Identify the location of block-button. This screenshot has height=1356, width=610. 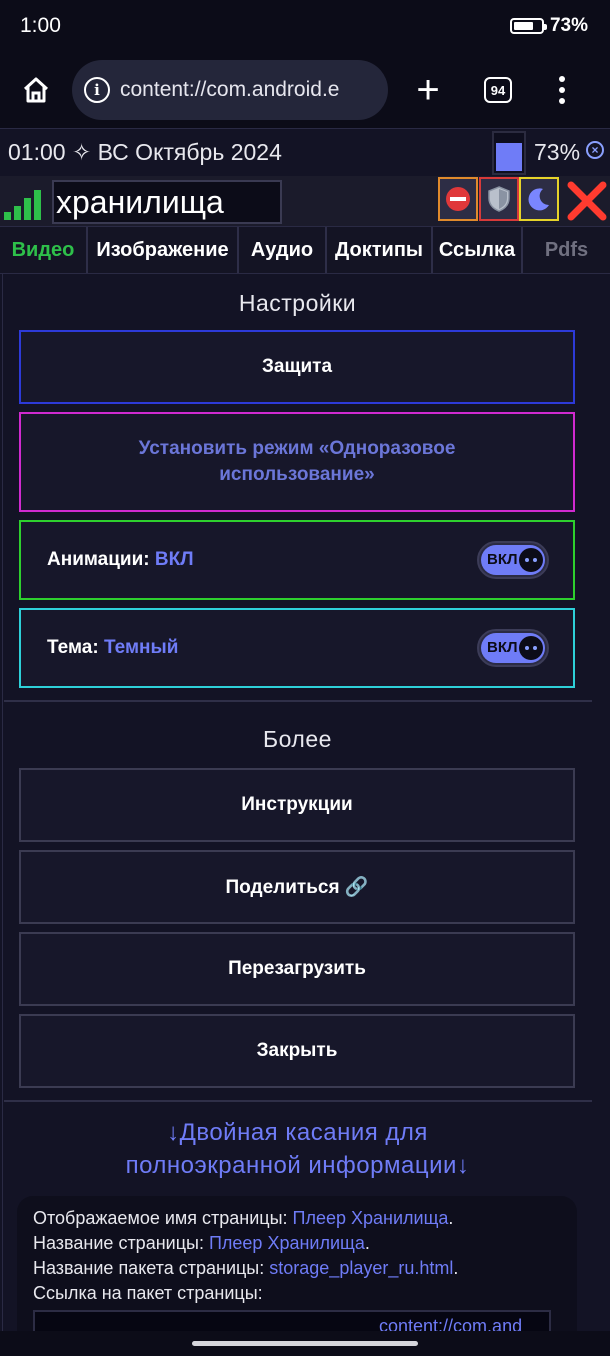
(458, 199).